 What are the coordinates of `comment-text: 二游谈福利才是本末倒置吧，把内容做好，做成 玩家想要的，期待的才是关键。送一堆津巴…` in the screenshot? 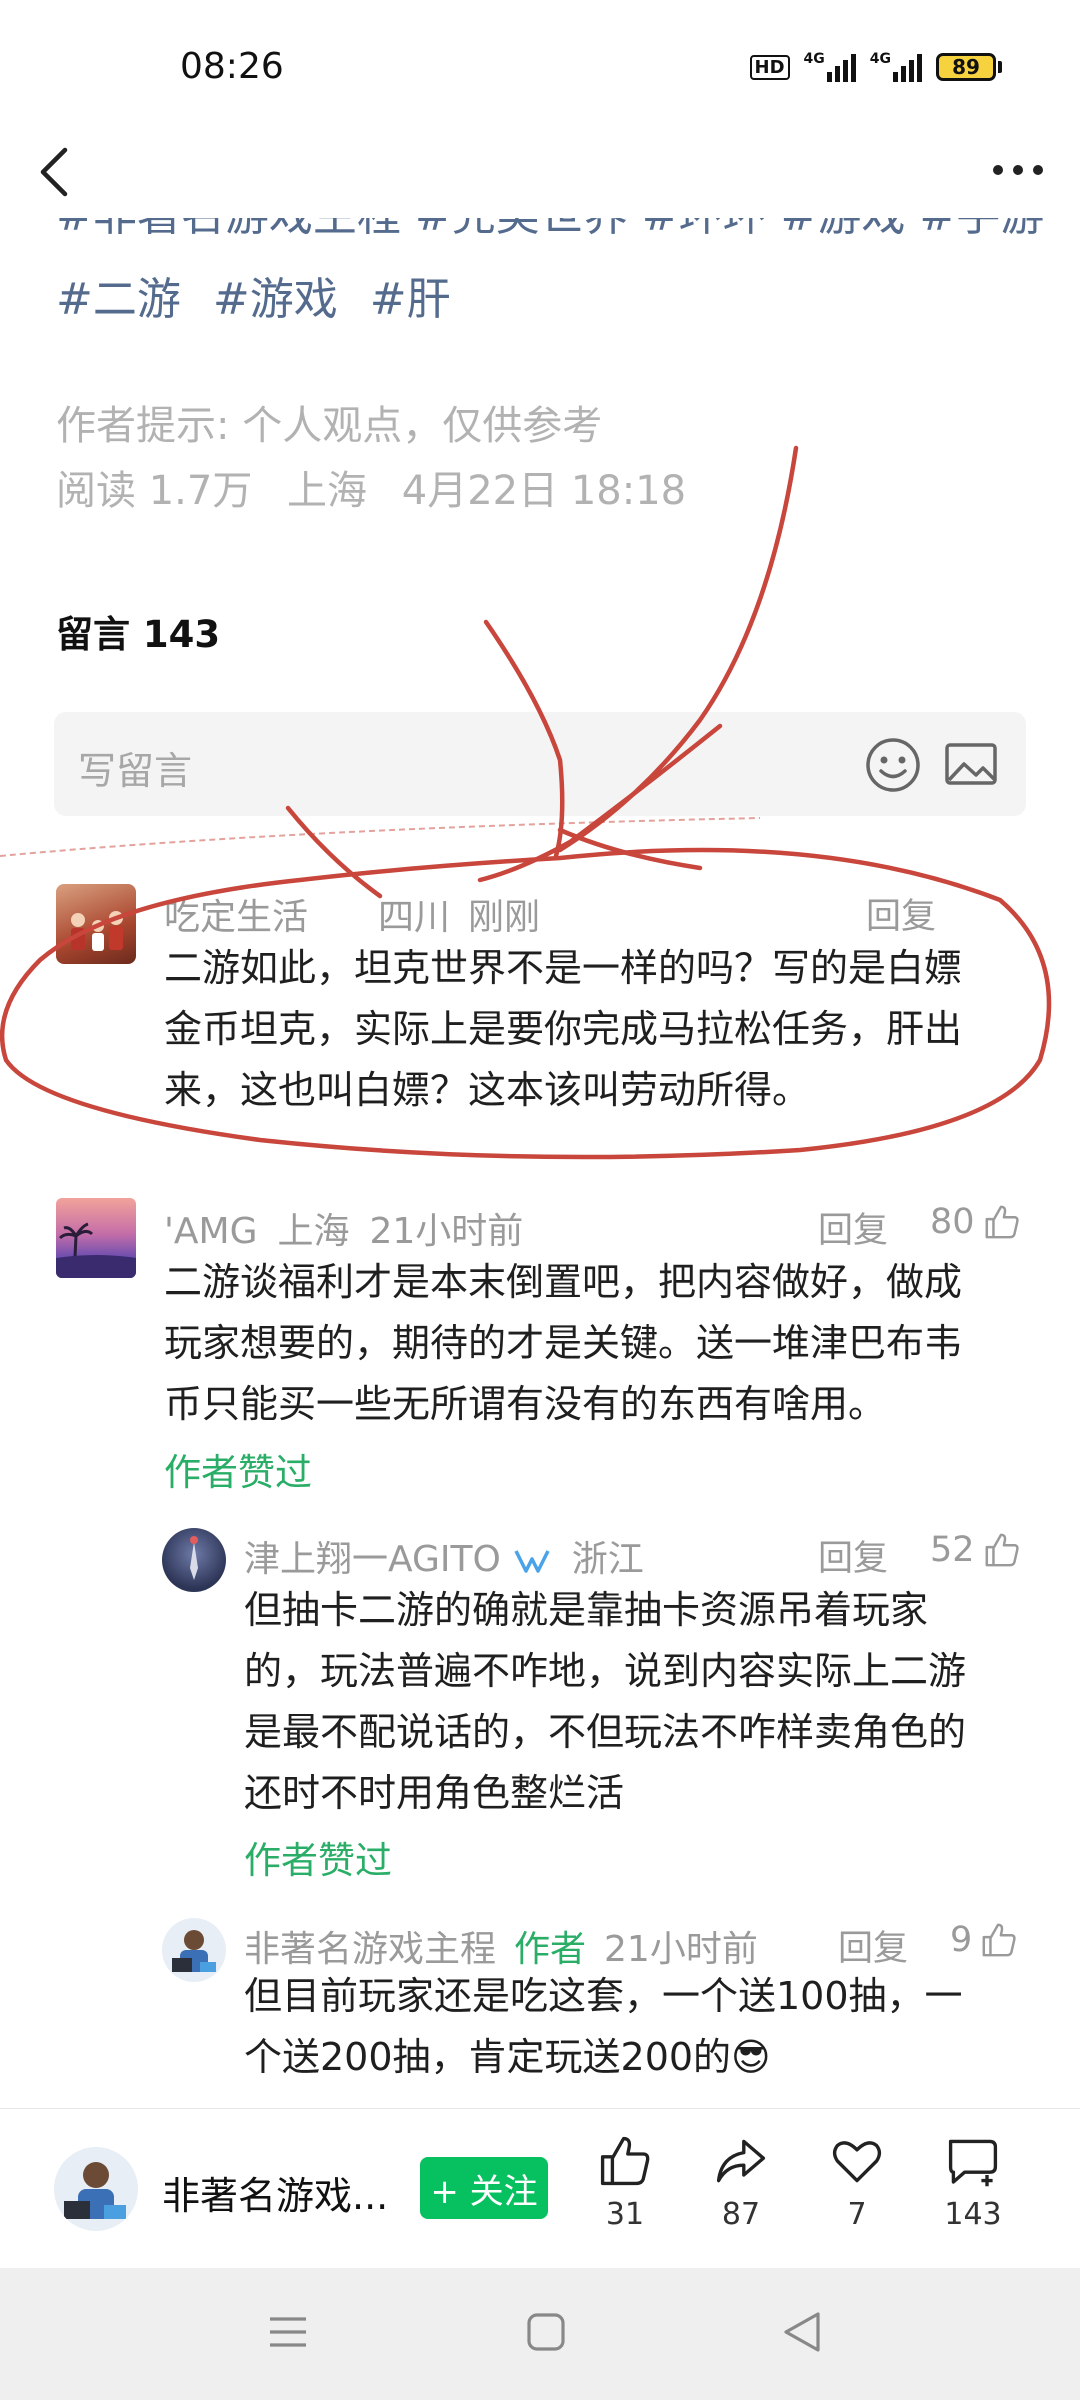 It's located at (563, 1343).